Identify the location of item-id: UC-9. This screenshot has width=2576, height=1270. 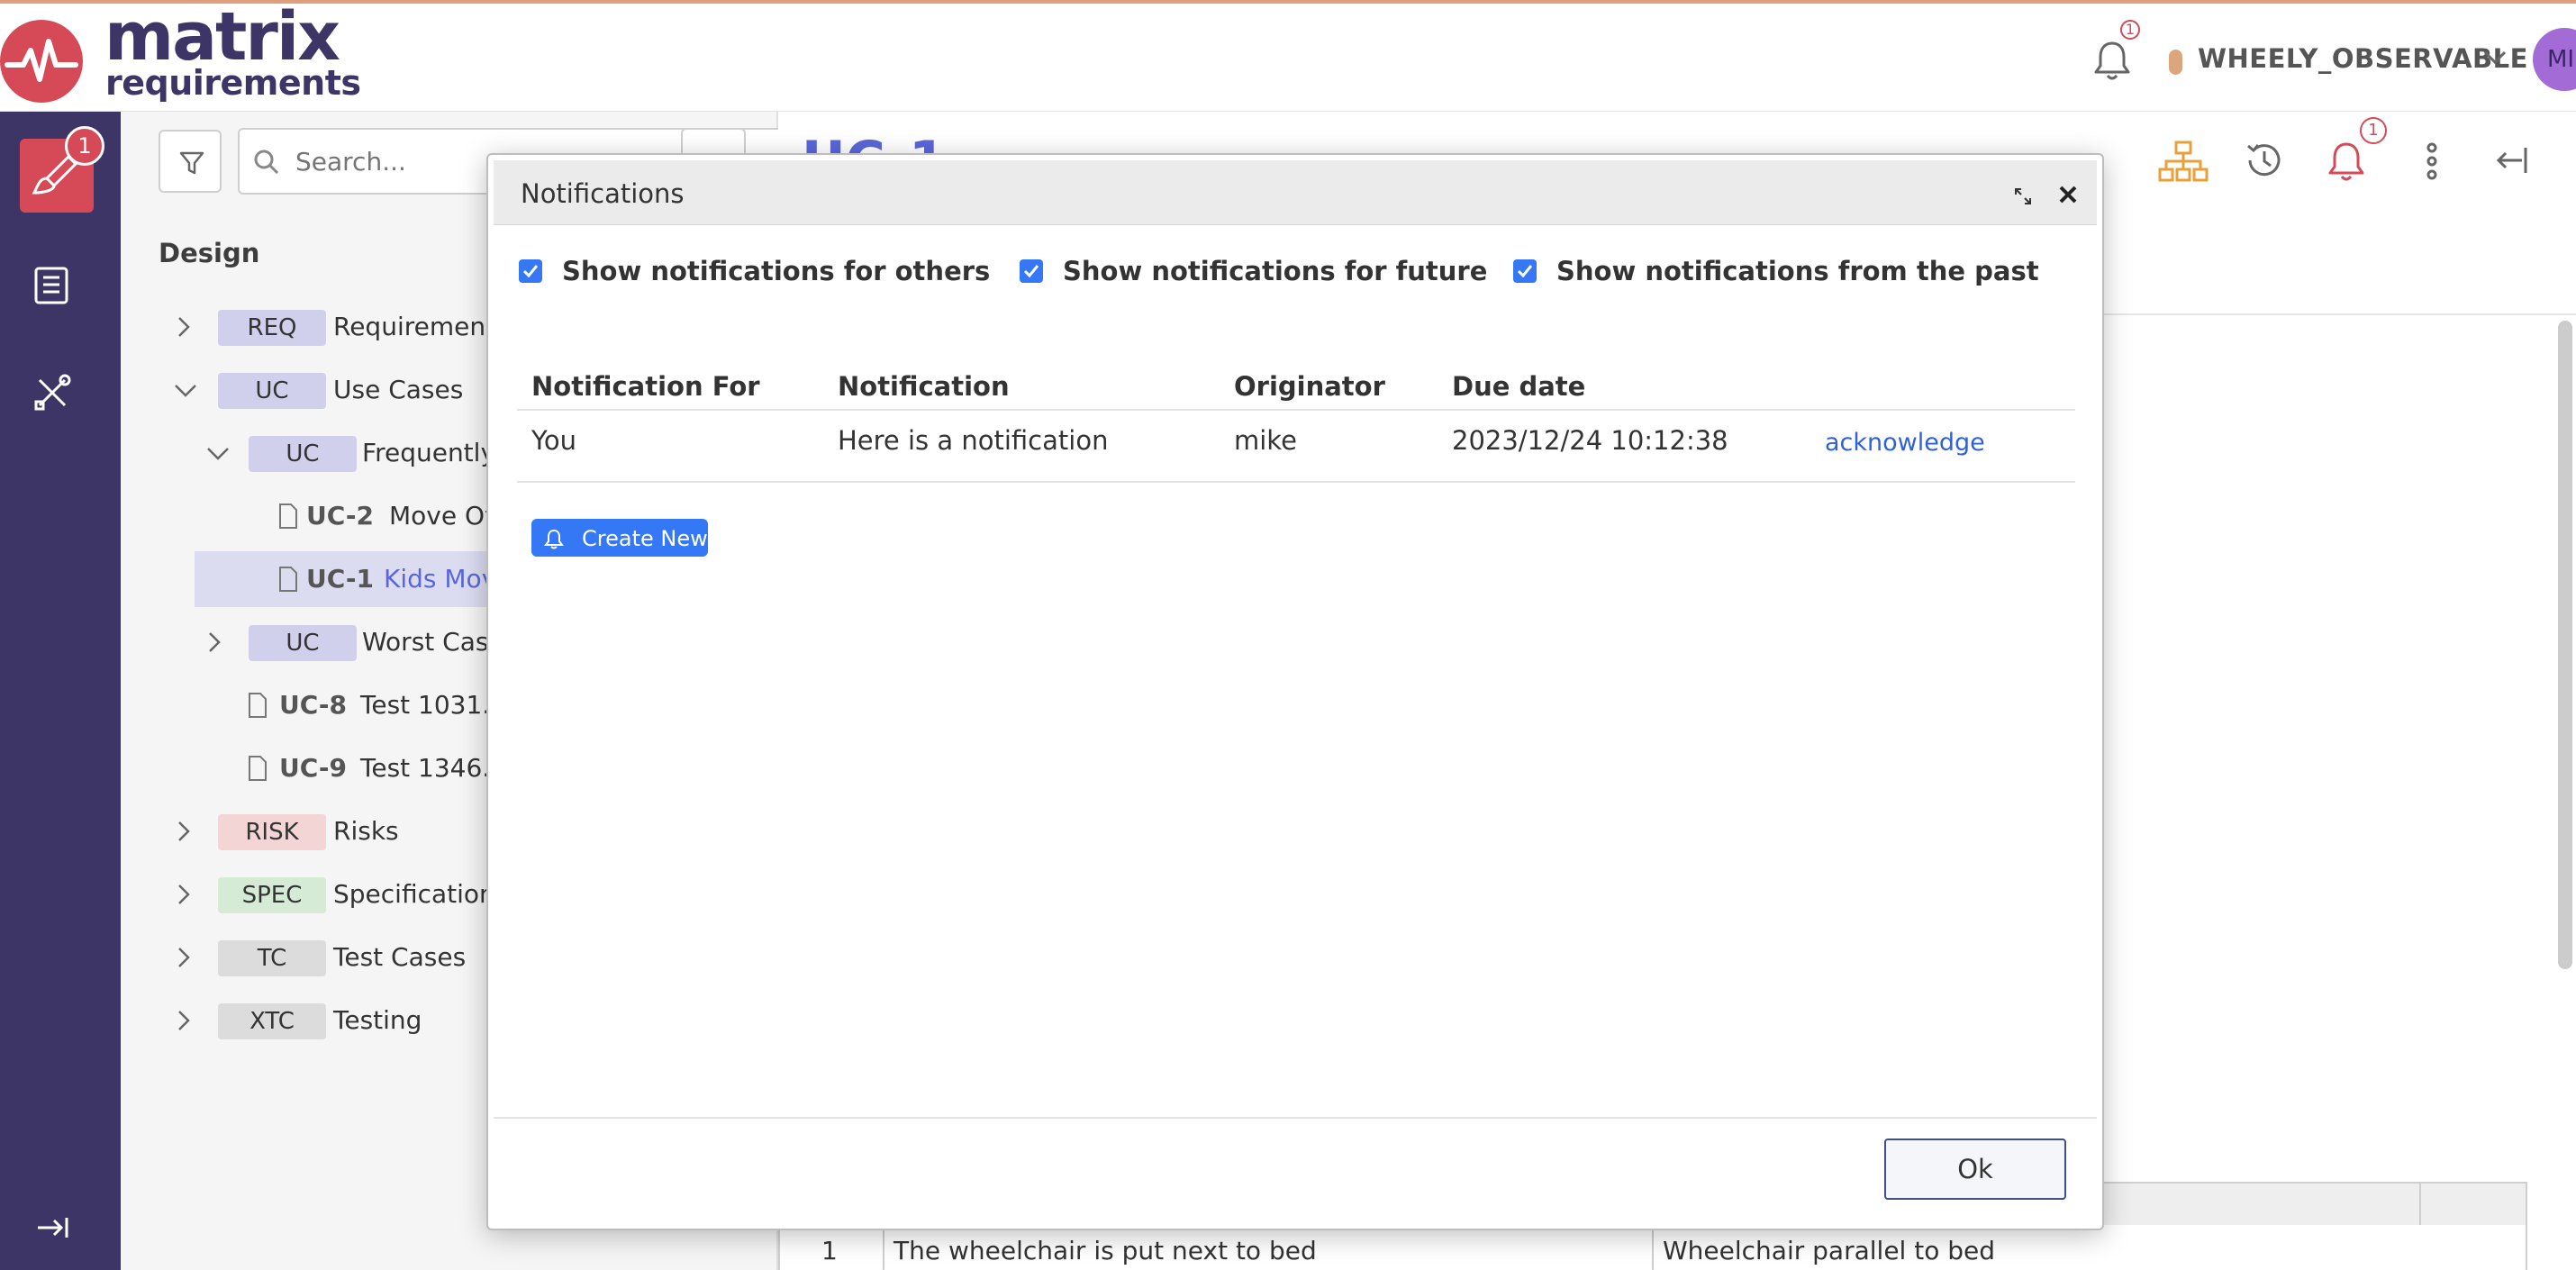
(313, 768).